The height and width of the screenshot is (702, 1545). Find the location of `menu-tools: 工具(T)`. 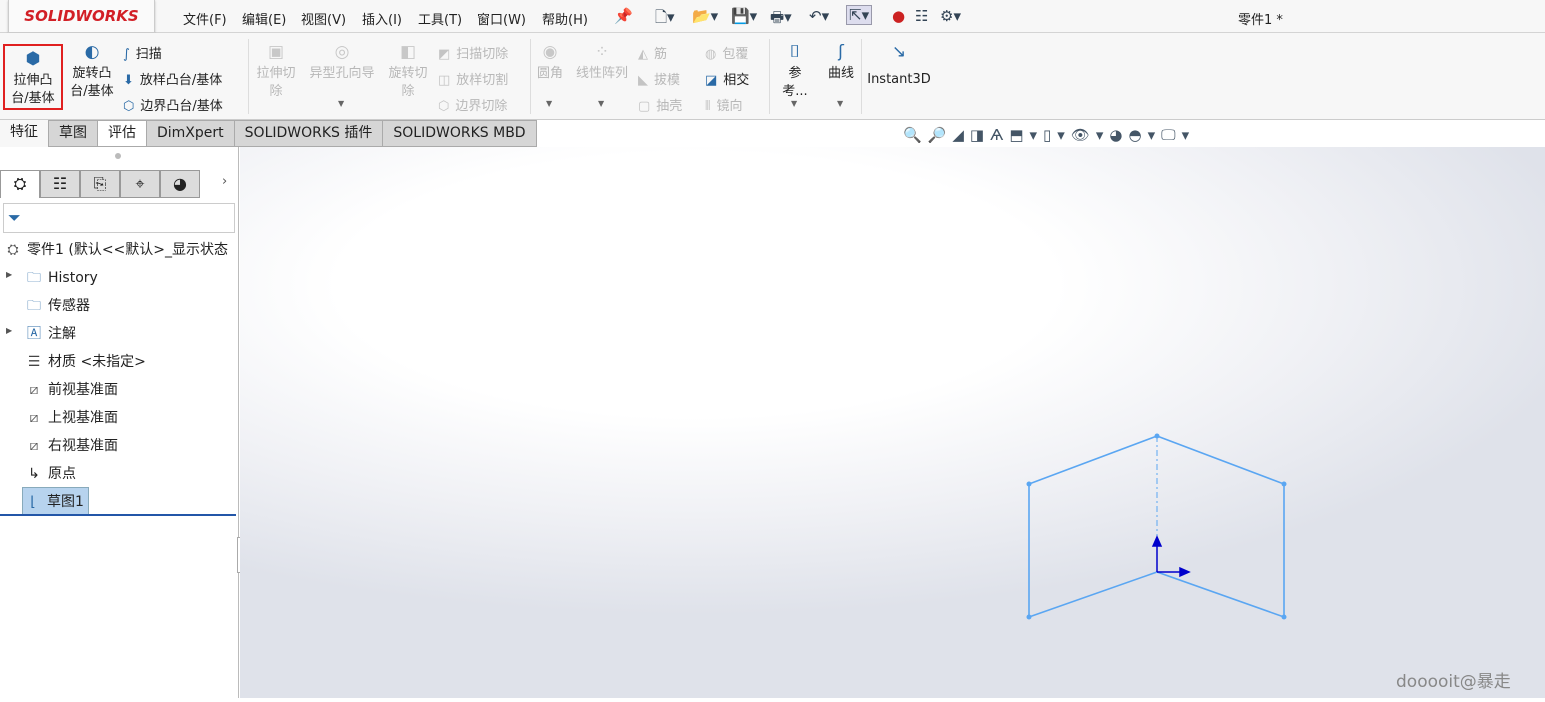

menu-tools: 工具(T) is located at coordinates (440, 18).